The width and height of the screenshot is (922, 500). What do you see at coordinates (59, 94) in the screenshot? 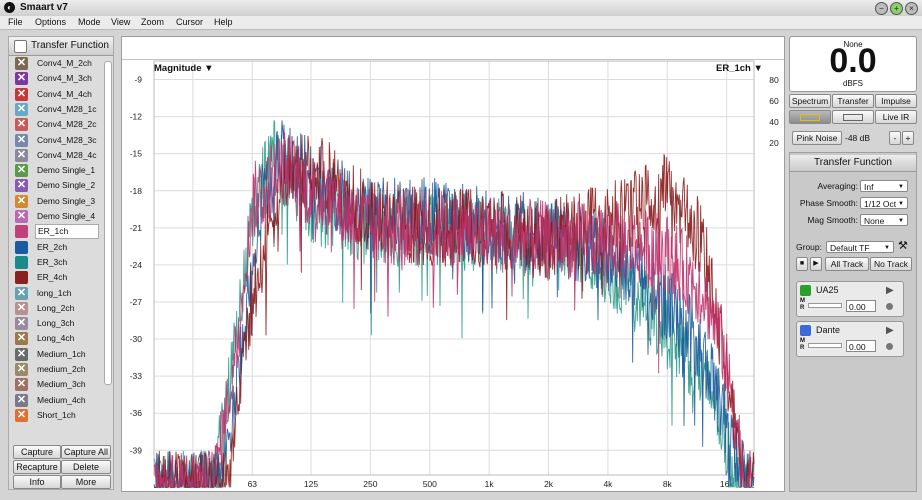
I see `trace-item: ✕ Conv4_M_4ch` at bounding box center [59, 94].